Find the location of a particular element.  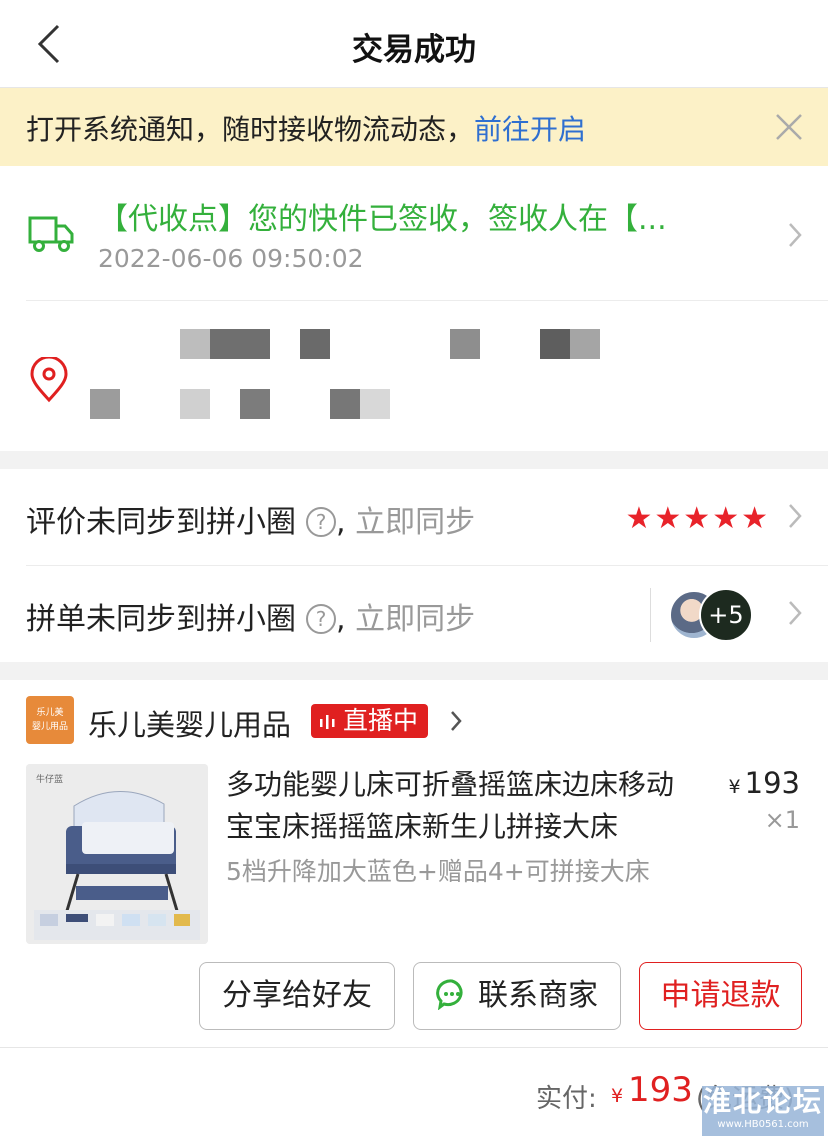

review-sync-row: 评价未同步到拼小圈?, 立即同步 ★★★★★ is located at coordinates (414, 517).